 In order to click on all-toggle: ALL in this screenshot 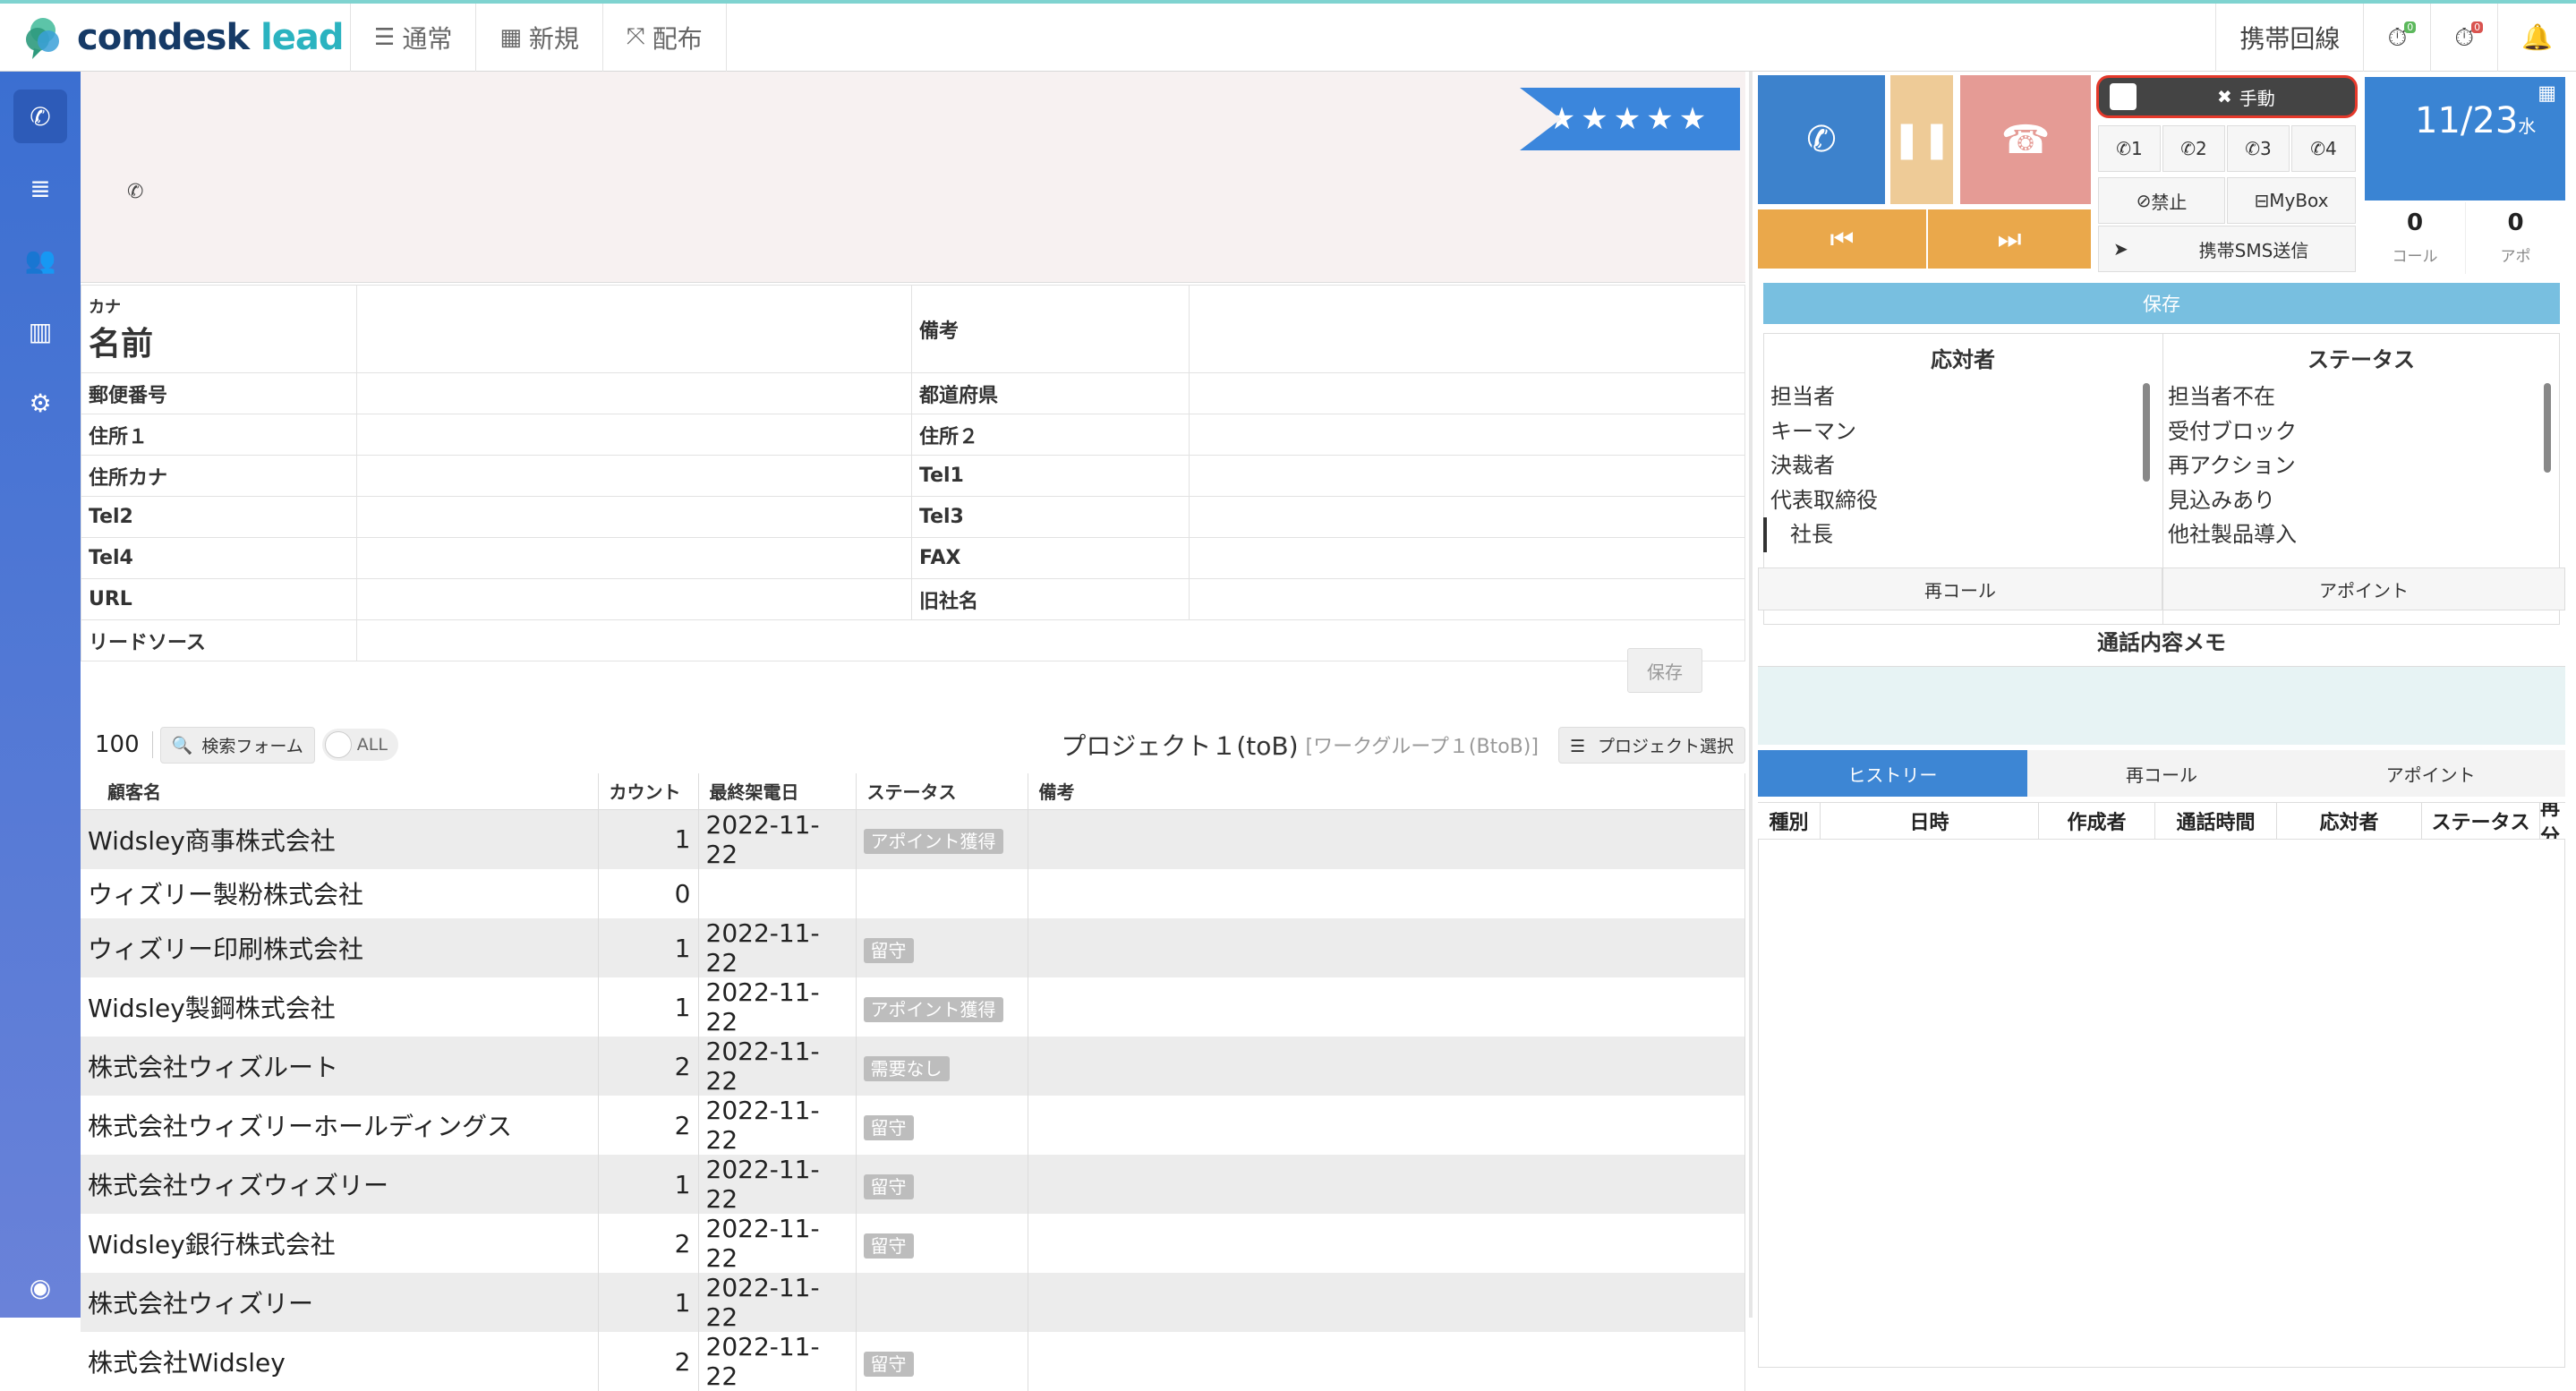, I will do `click(359, 745)`.